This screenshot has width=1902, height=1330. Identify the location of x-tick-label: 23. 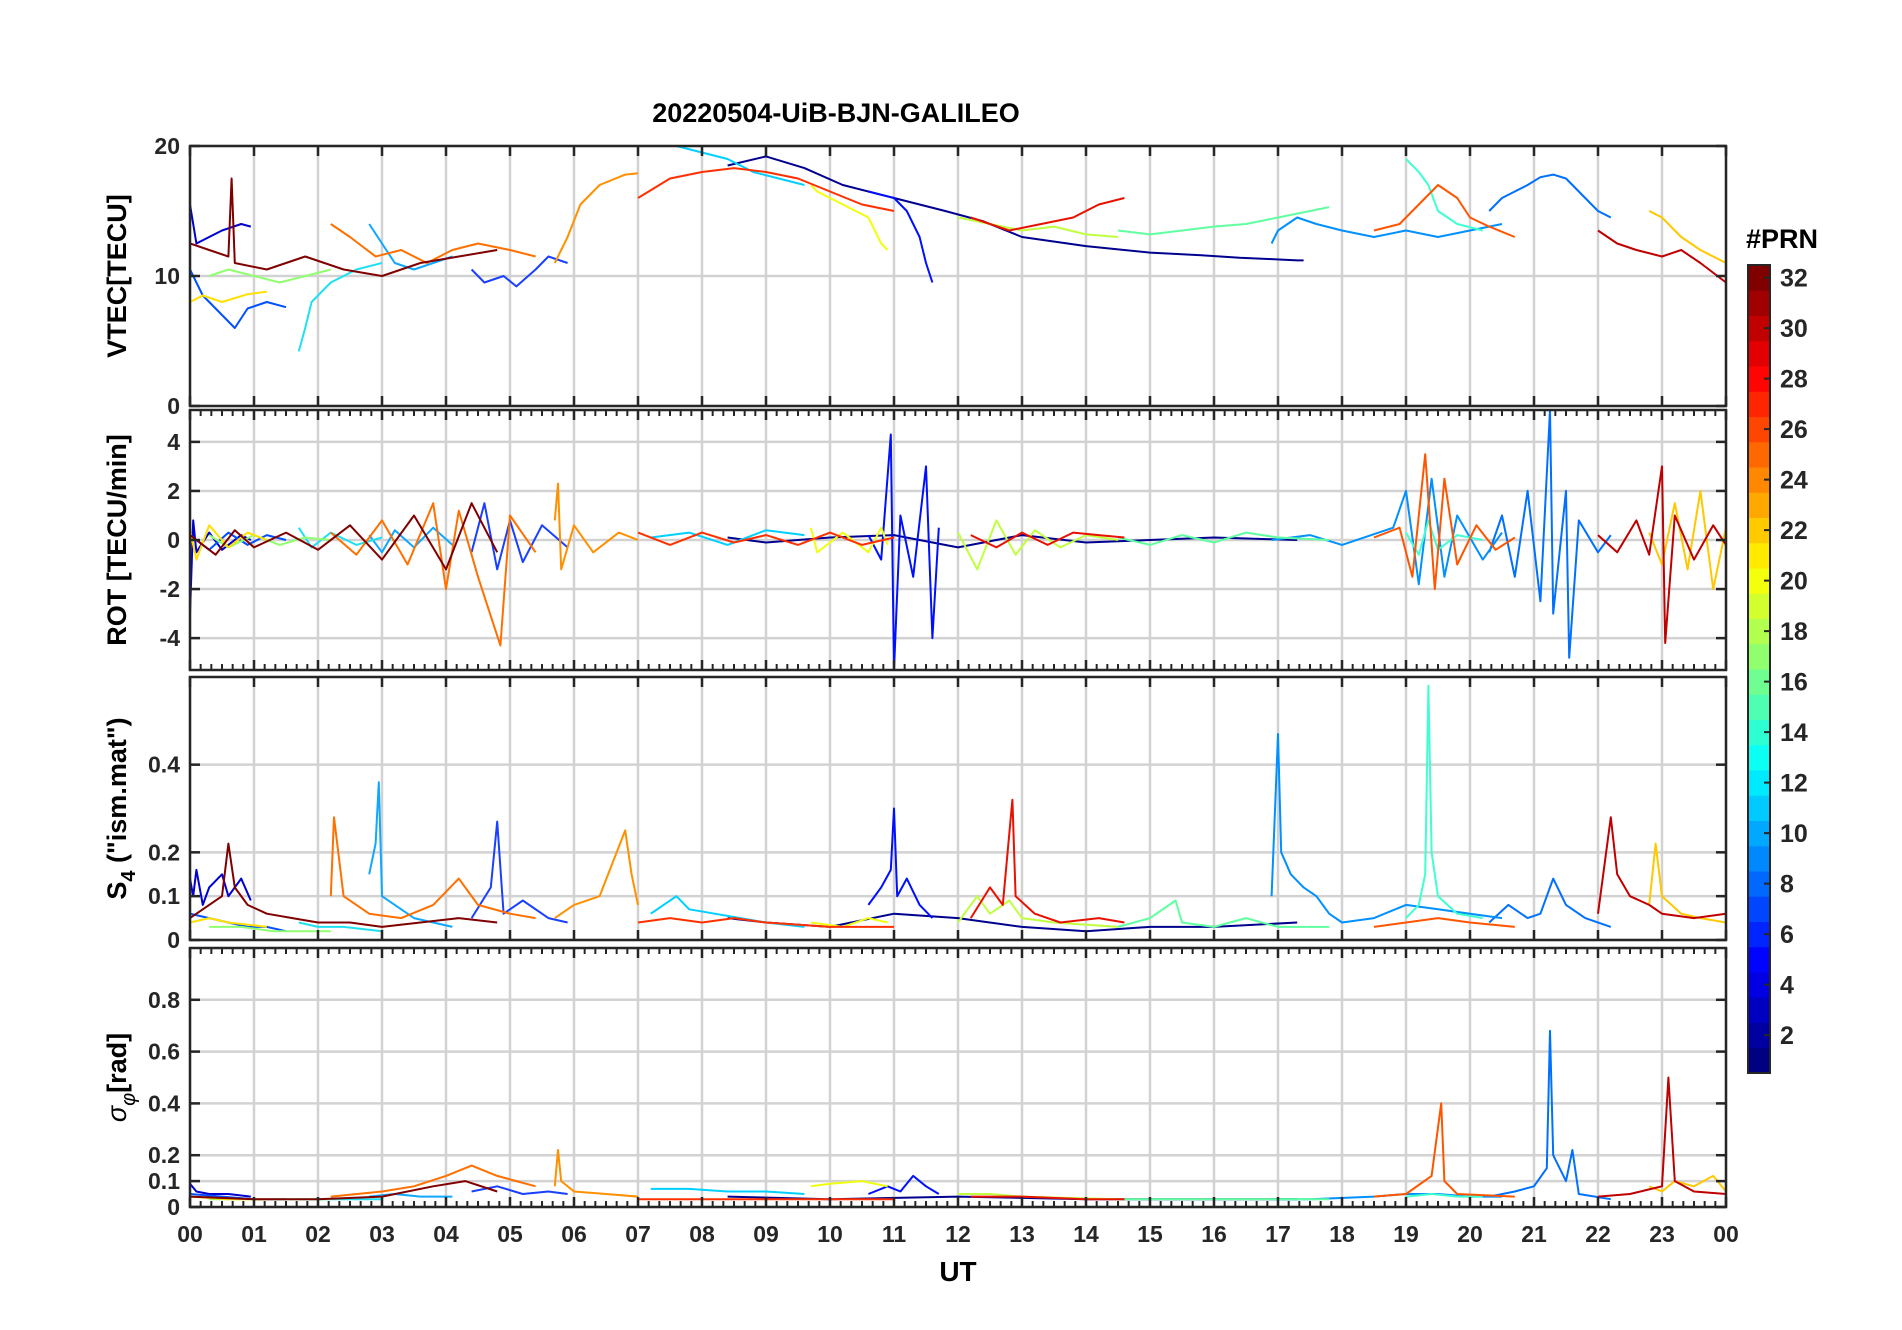
(1662, 1234).